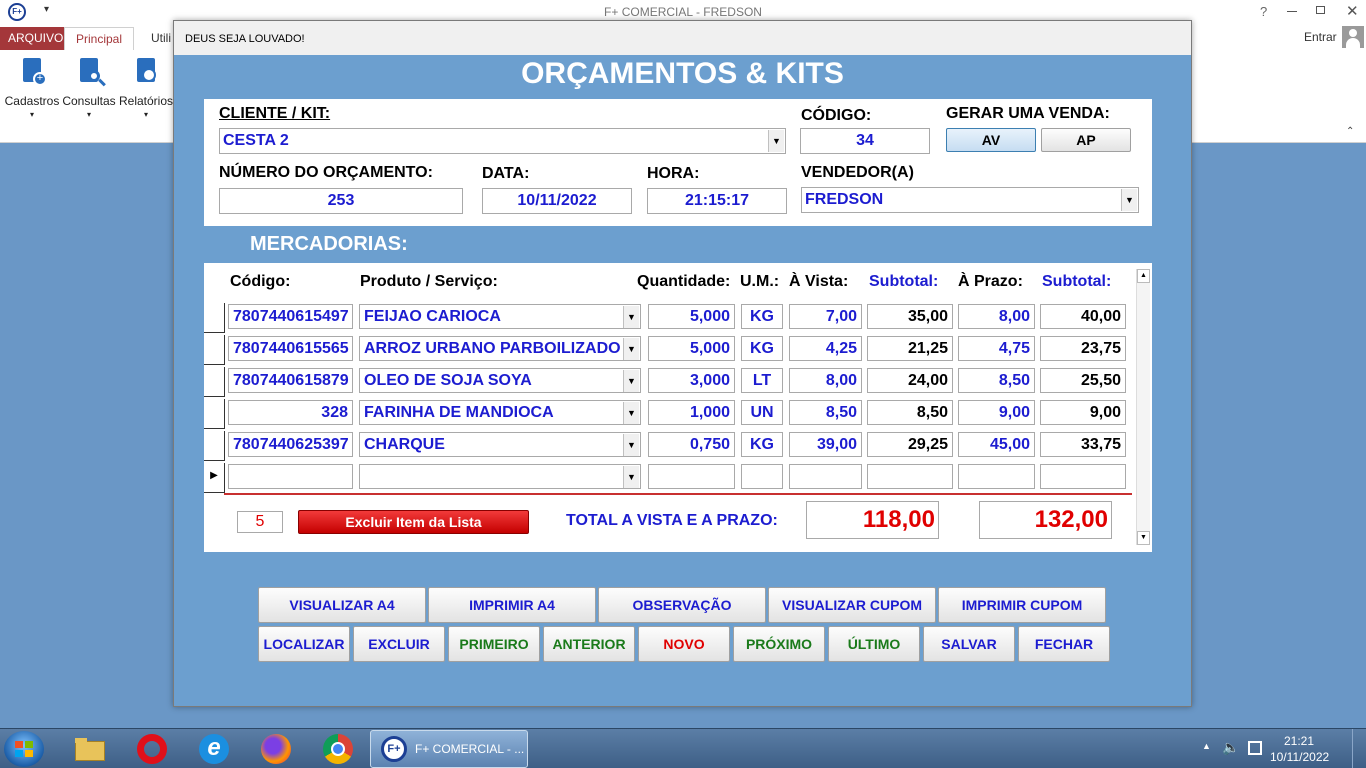  What do you see at coordinates (290, 412) in the screenshot?
I see `codigo-cell: 328` at bounding box center [290, 412].